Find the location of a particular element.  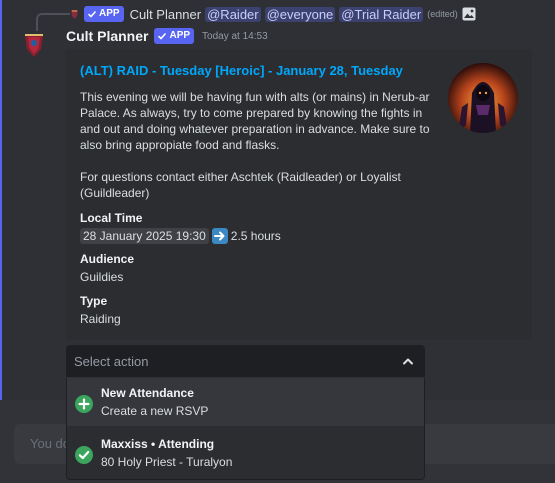

option-description: 80 Holy Priest - Turalyon is located at coordinates (167, 462).